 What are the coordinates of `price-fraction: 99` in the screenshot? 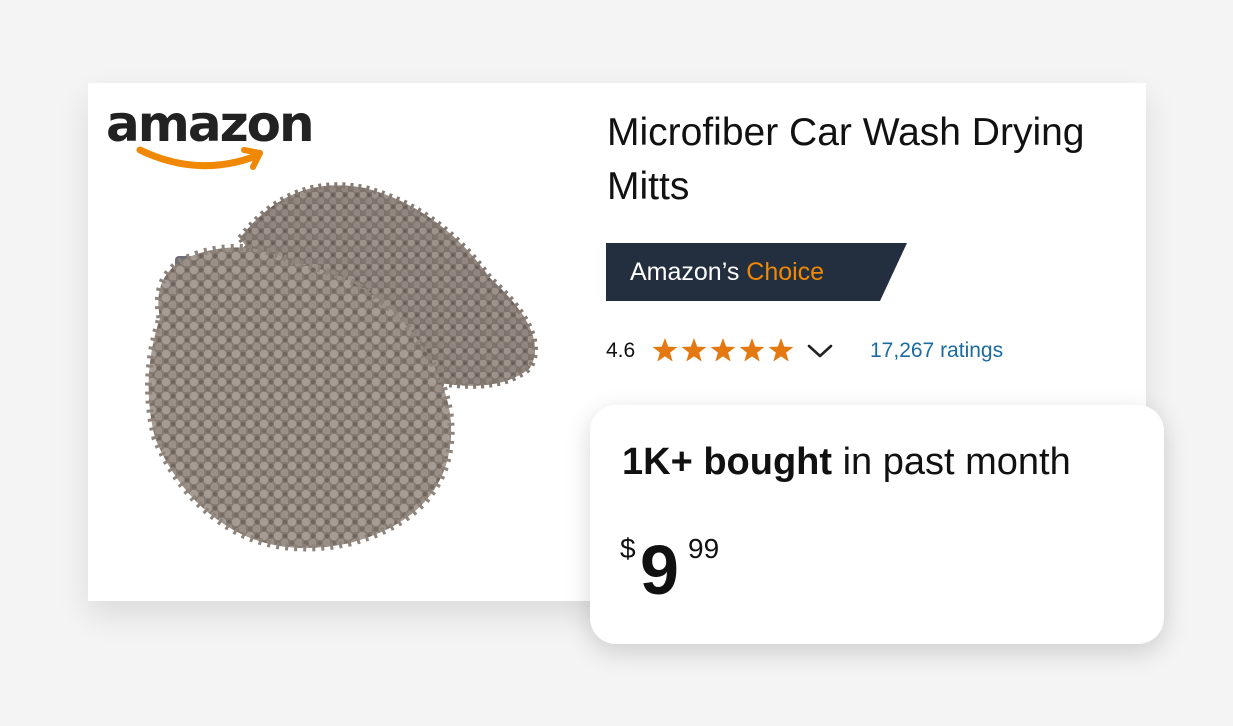 It's located at (704, 548).